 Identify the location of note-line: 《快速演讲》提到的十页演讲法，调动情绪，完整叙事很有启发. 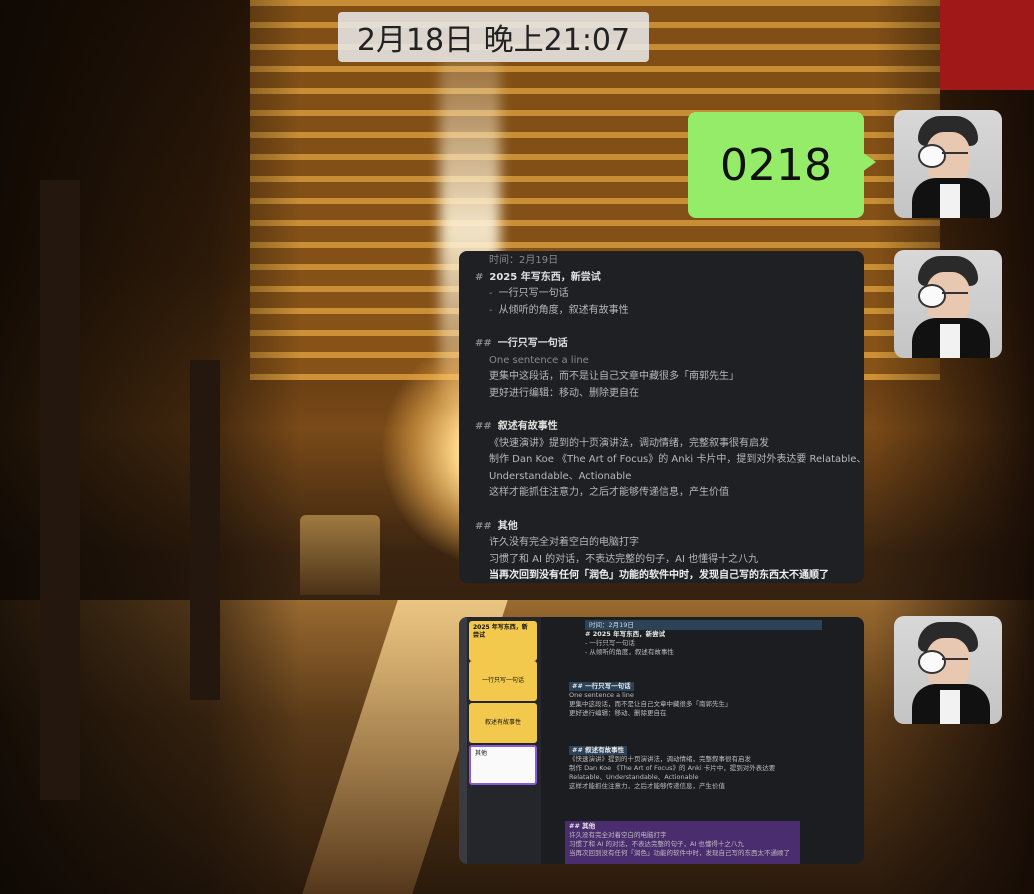
(629, 443).